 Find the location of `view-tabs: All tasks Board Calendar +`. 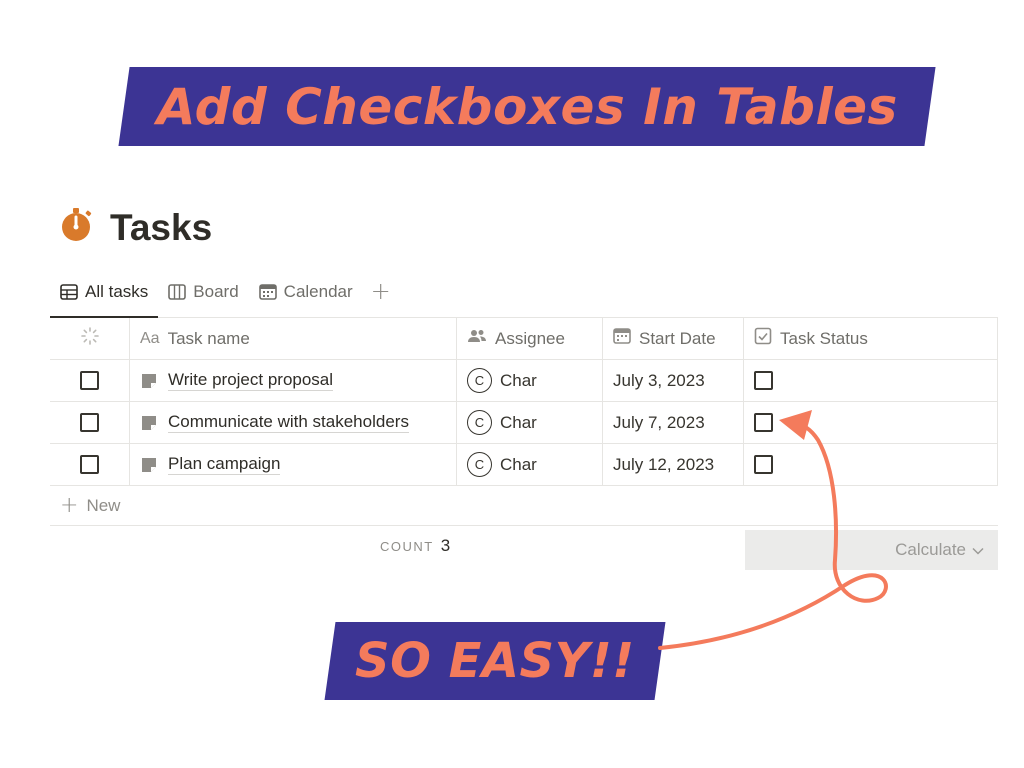

view-tabs: All tasks Board Calendar + is located at coordinates (524, 297).